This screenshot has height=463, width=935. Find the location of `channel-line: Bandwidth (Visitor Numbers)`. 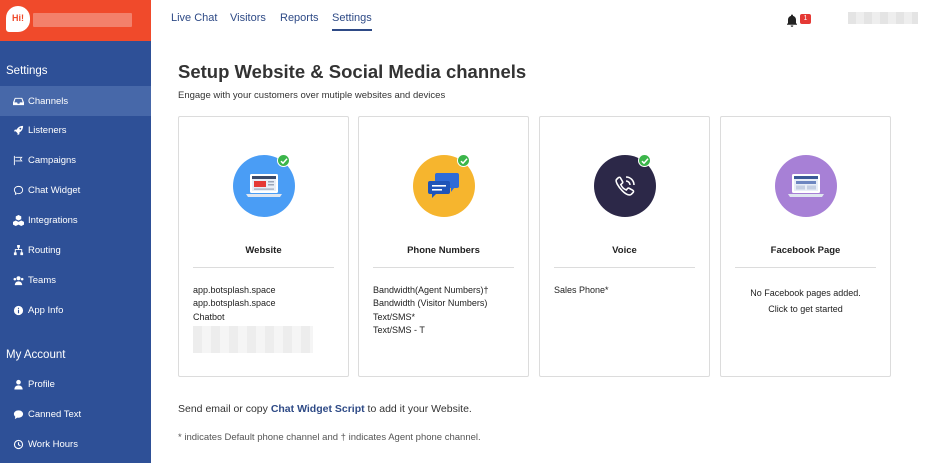

channel-line: Bandwidth (Visitor Numbers) is located at coordinates (430, 303).